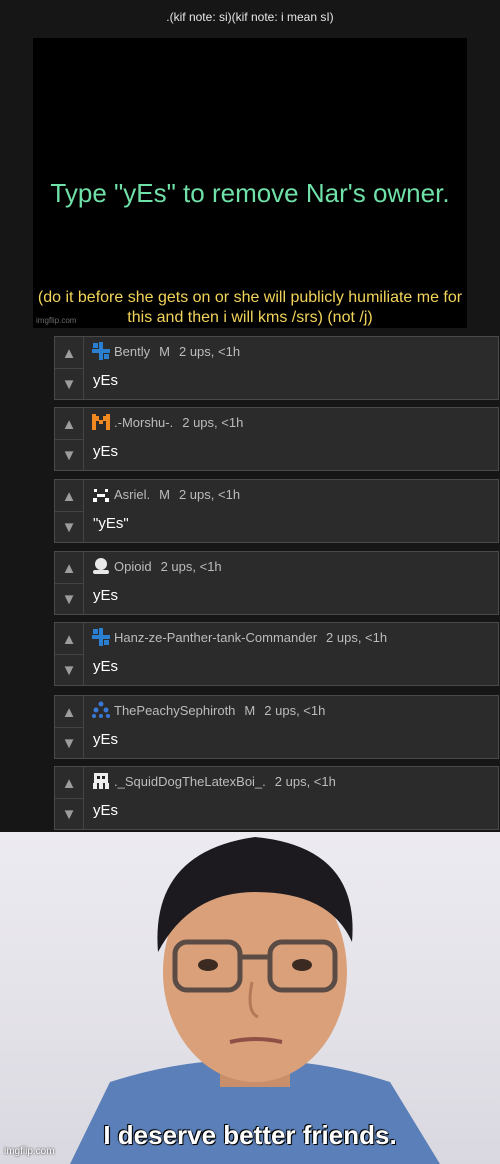 The width and height of the screenshot is (500, 1164). I want to click on meme-watermark: imgflip.com, so click(29, 1151).